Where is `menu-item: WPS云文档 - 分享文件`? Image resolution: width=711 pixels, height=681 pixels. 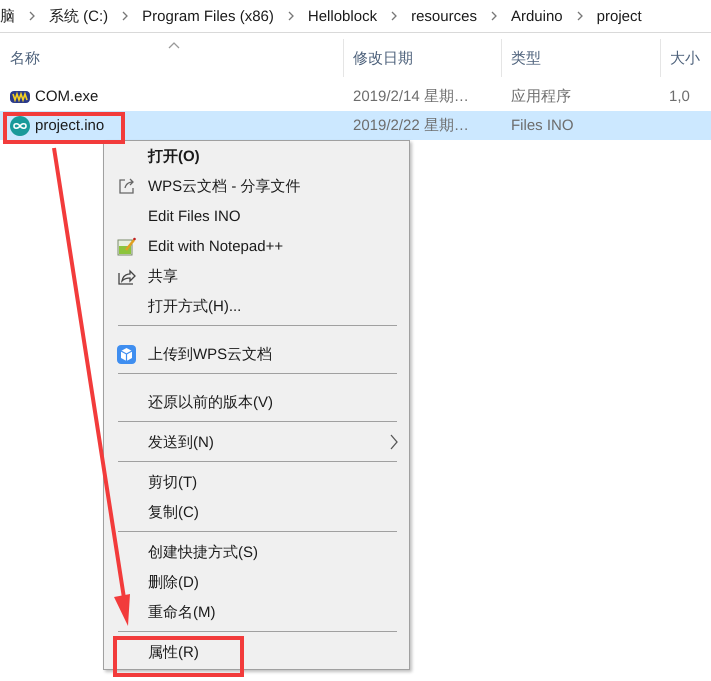
menu-item: WPS云文档 - 分享文件 is located at coordinates (256, 186).